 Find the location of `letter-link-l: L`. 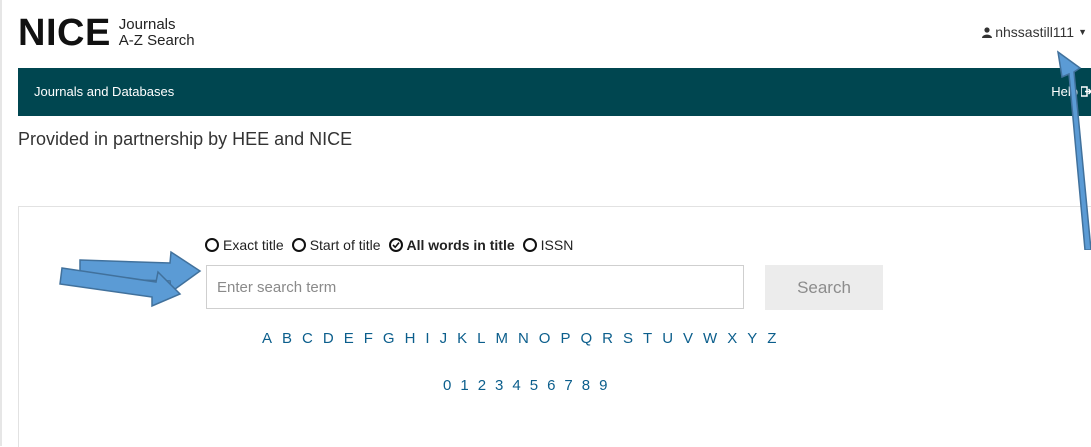

letter-link-l: L is located at coordinates (481, 338).